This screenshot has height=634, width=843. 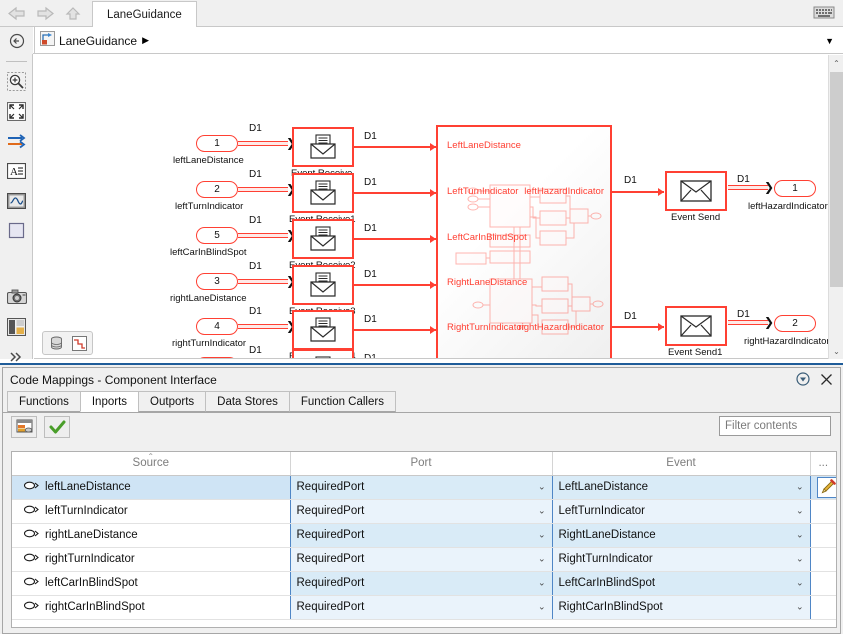 I want to click on tab-inports: Inports, so click(x=109, y=401).